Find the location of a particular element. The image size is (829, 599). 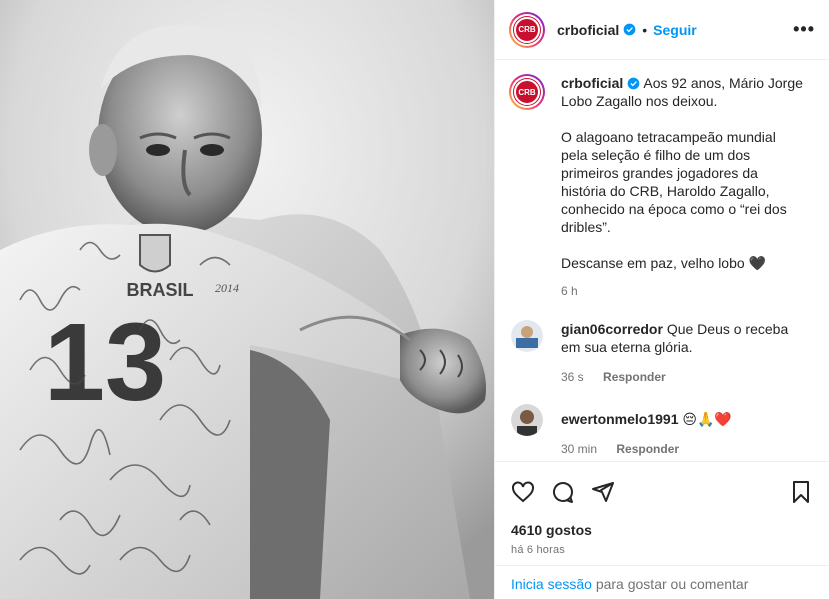

caption-avatar: CRB is located at coordinates (527, 92).